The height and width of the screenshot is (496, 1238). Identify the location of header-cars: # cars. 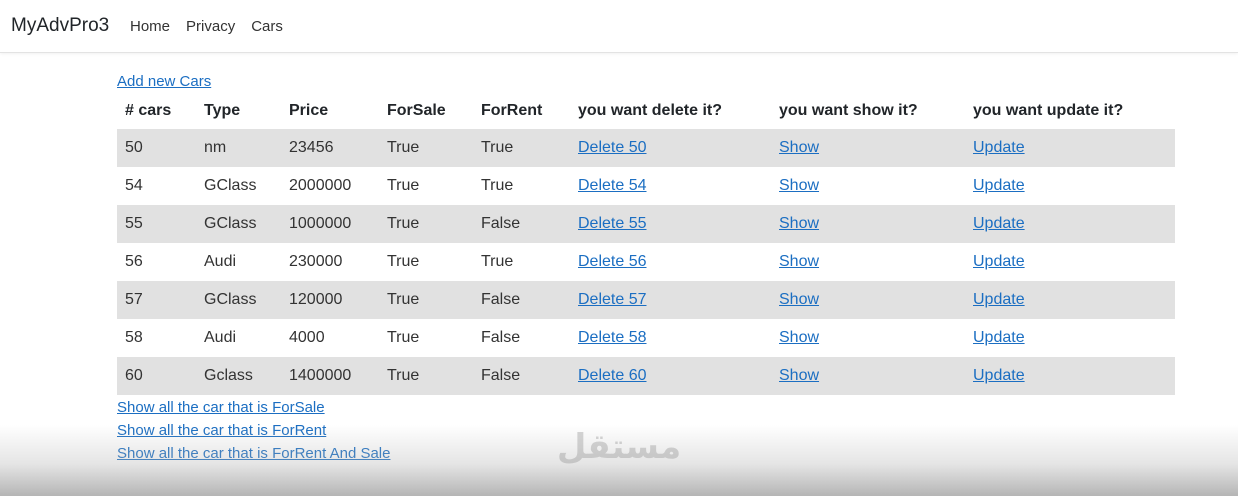
(148, 110).